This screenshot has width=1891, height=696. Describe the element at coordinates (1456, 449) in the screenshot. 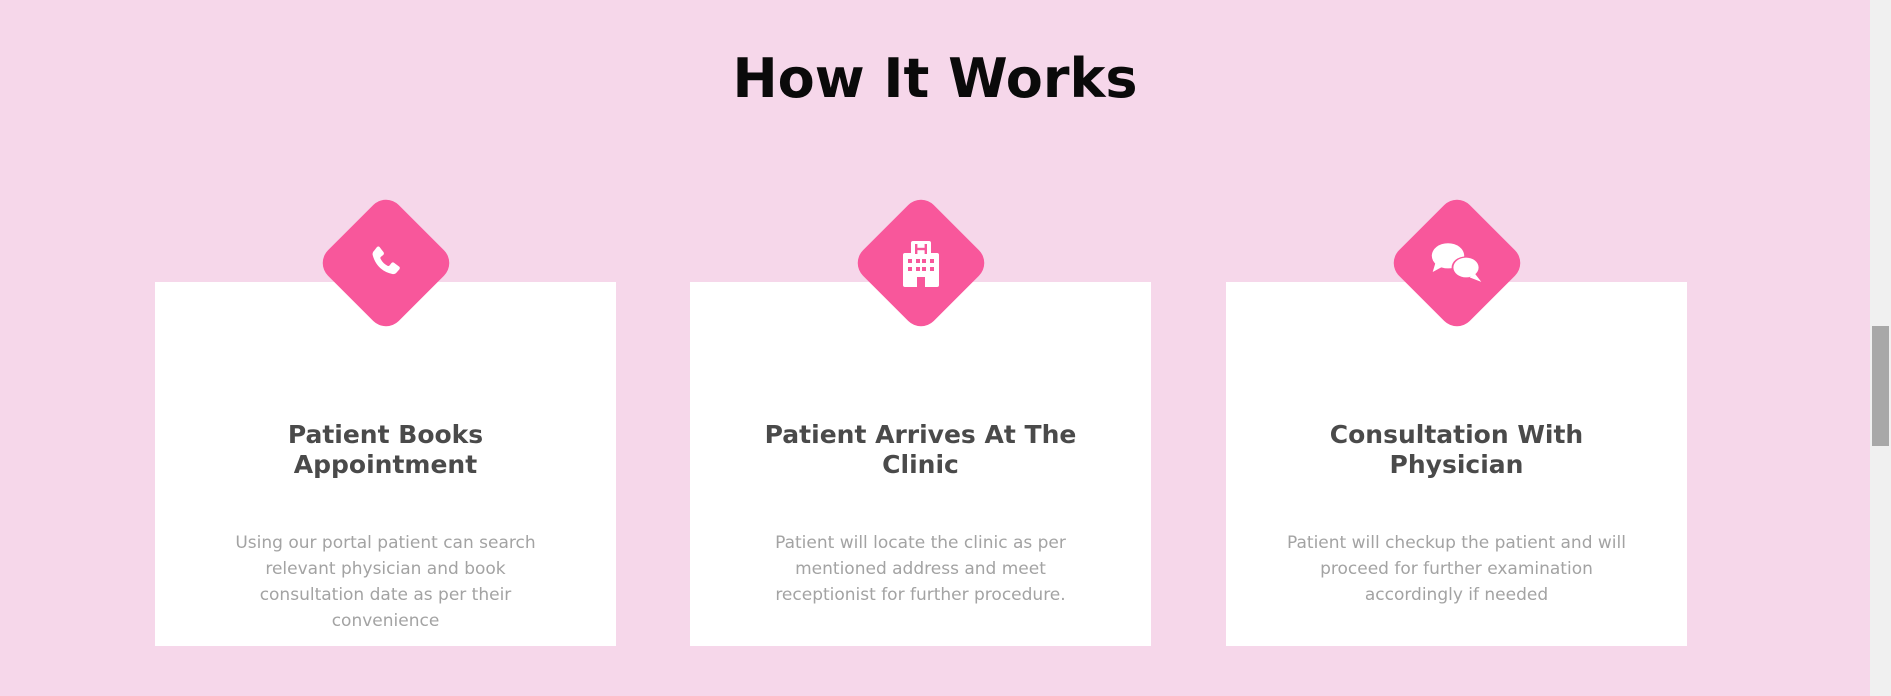

I see `step-title: Consultation With Physician` at that location.